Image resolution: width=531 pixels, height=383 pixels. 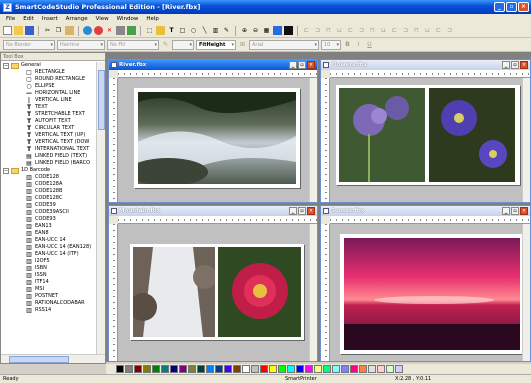 I want to click on line-width-dropdown: Hairline, so click(x=81, y=44).